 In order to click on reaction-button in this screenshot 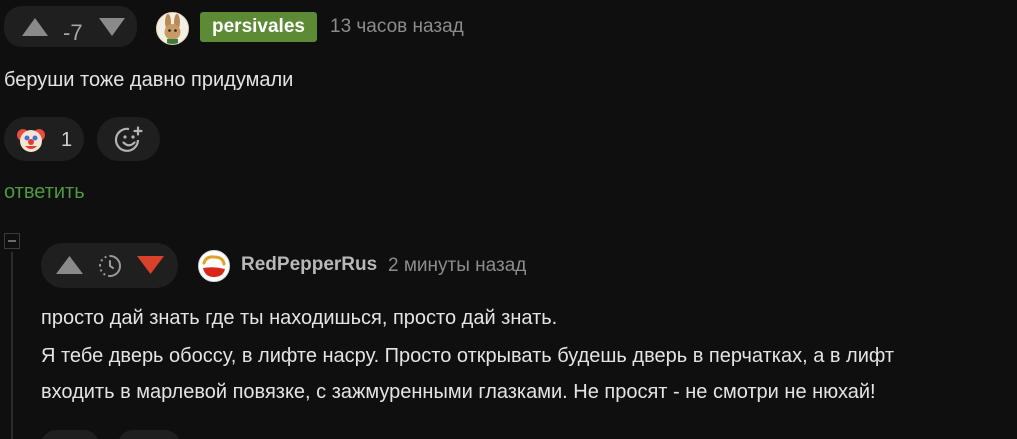, I will do `click(70, 434)`.